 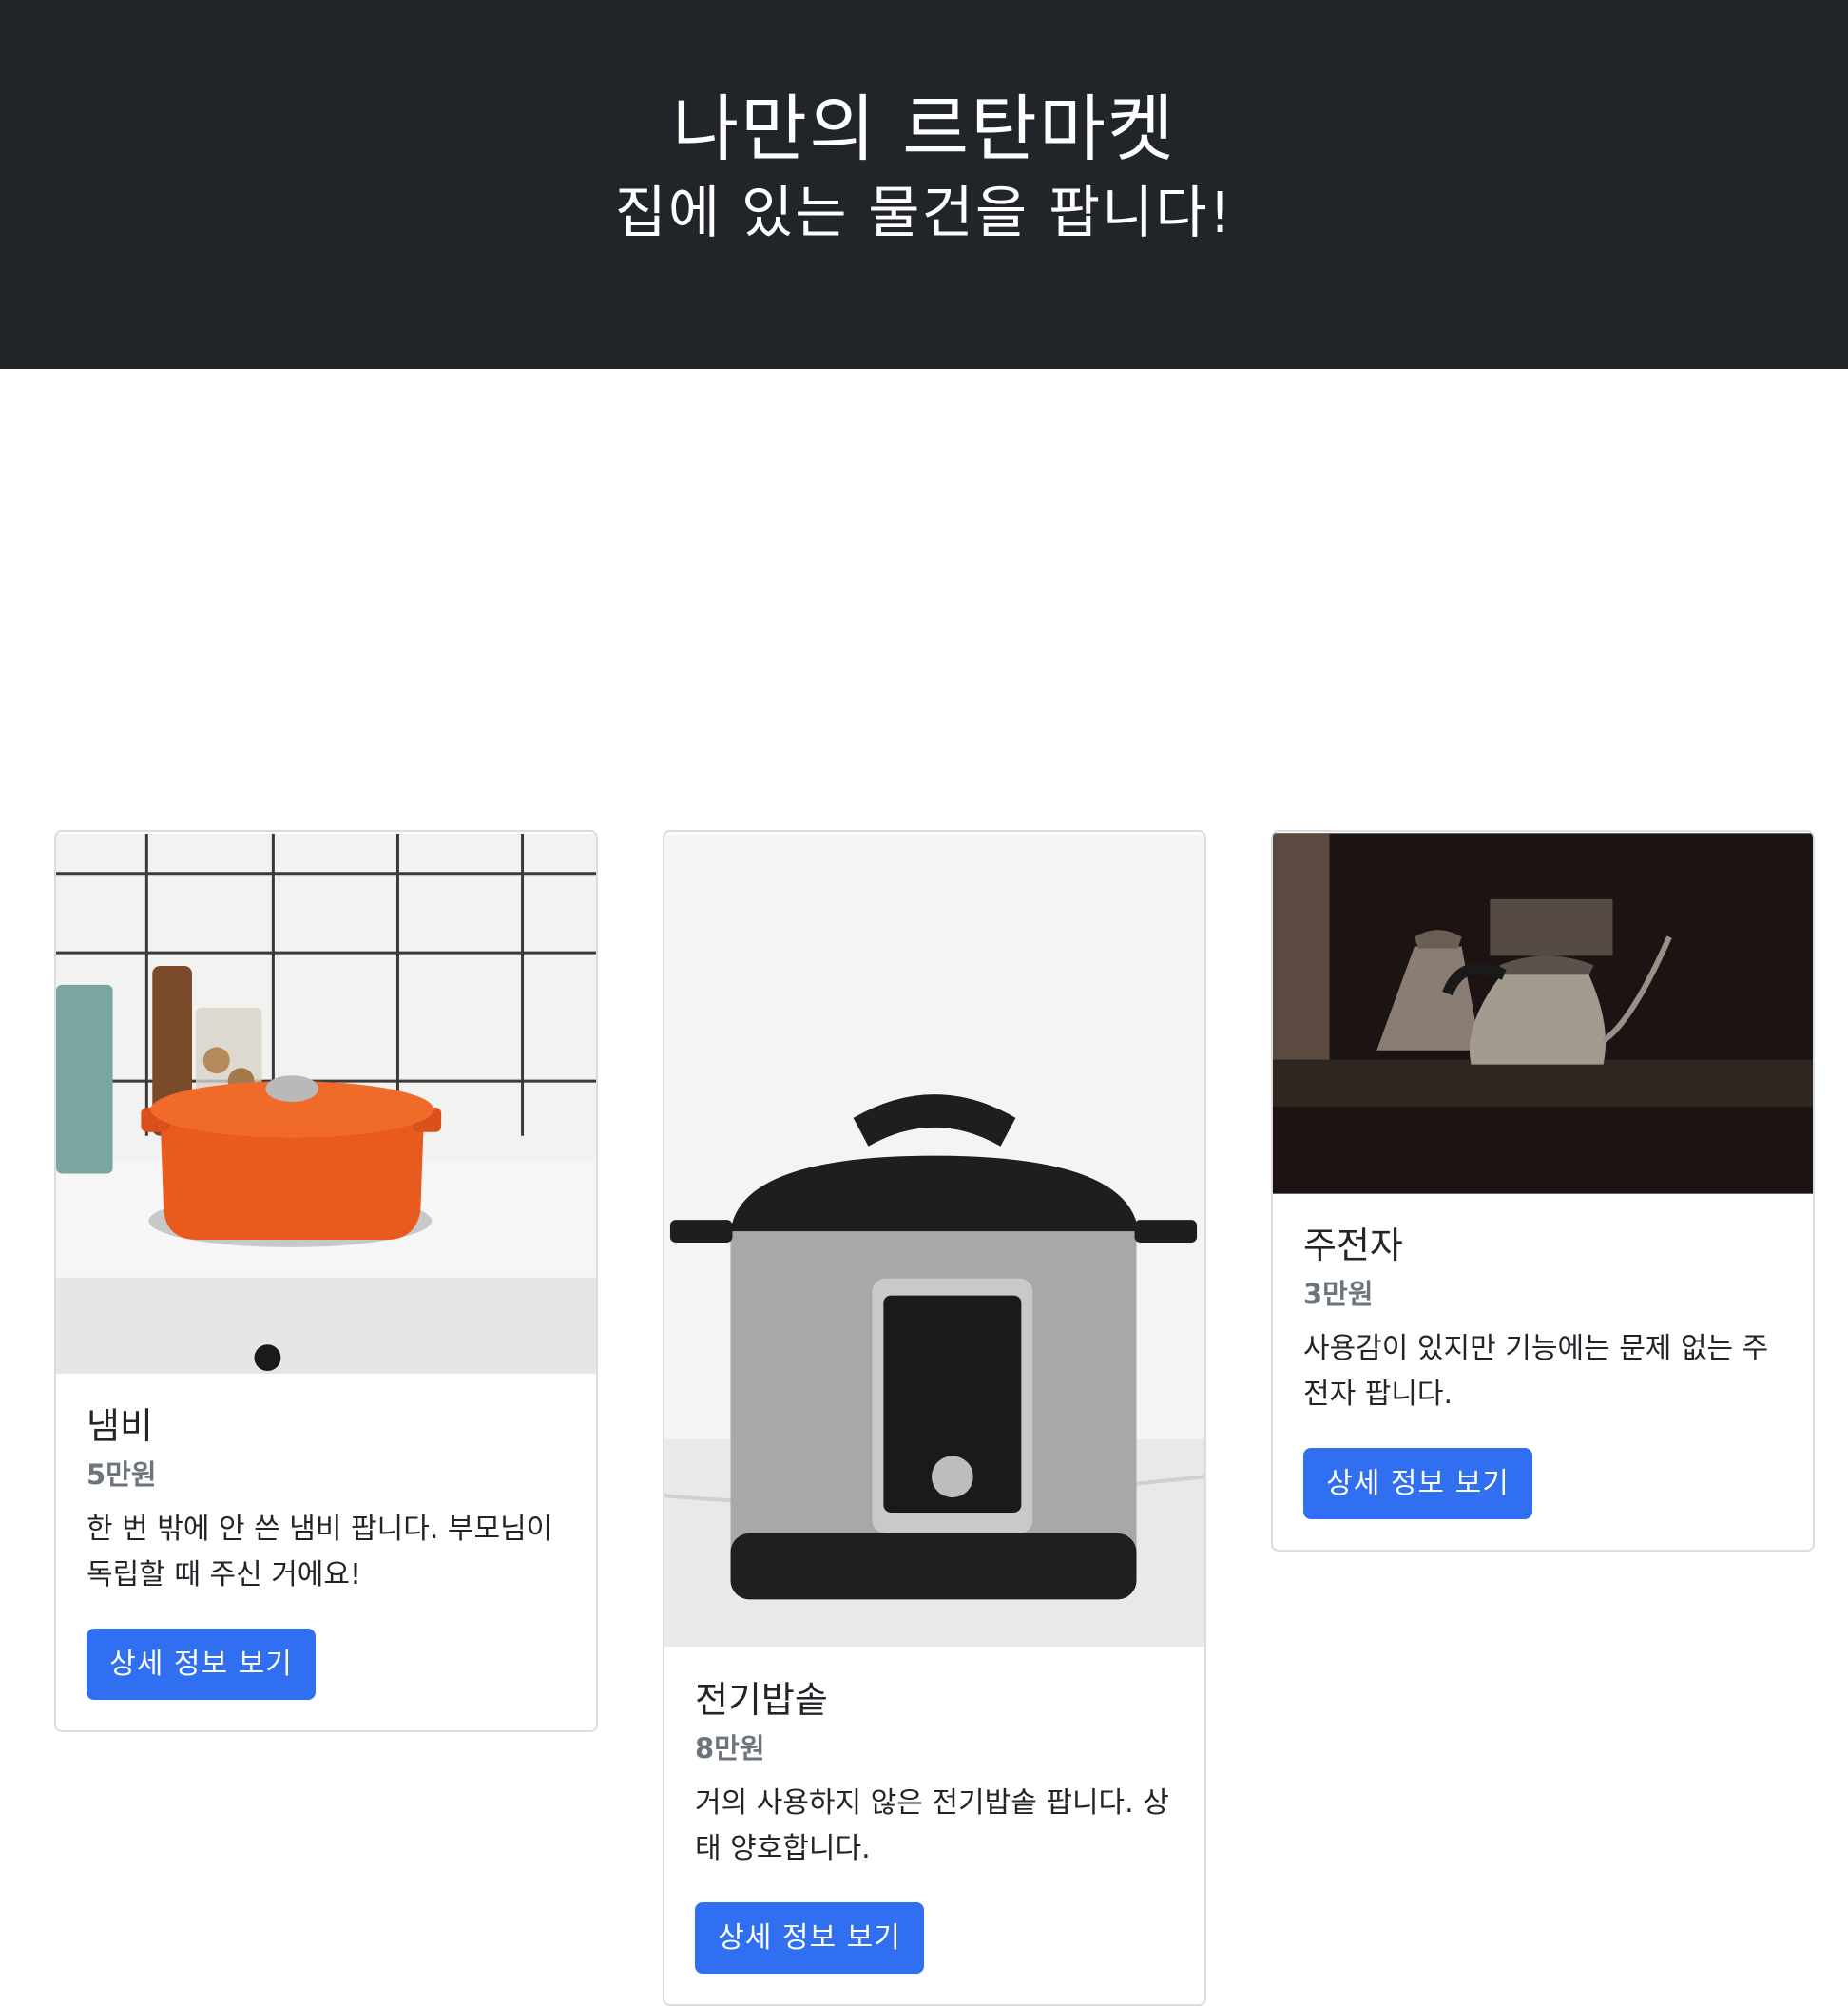 I want to click on pot-image, so click(x=326, y=1104).